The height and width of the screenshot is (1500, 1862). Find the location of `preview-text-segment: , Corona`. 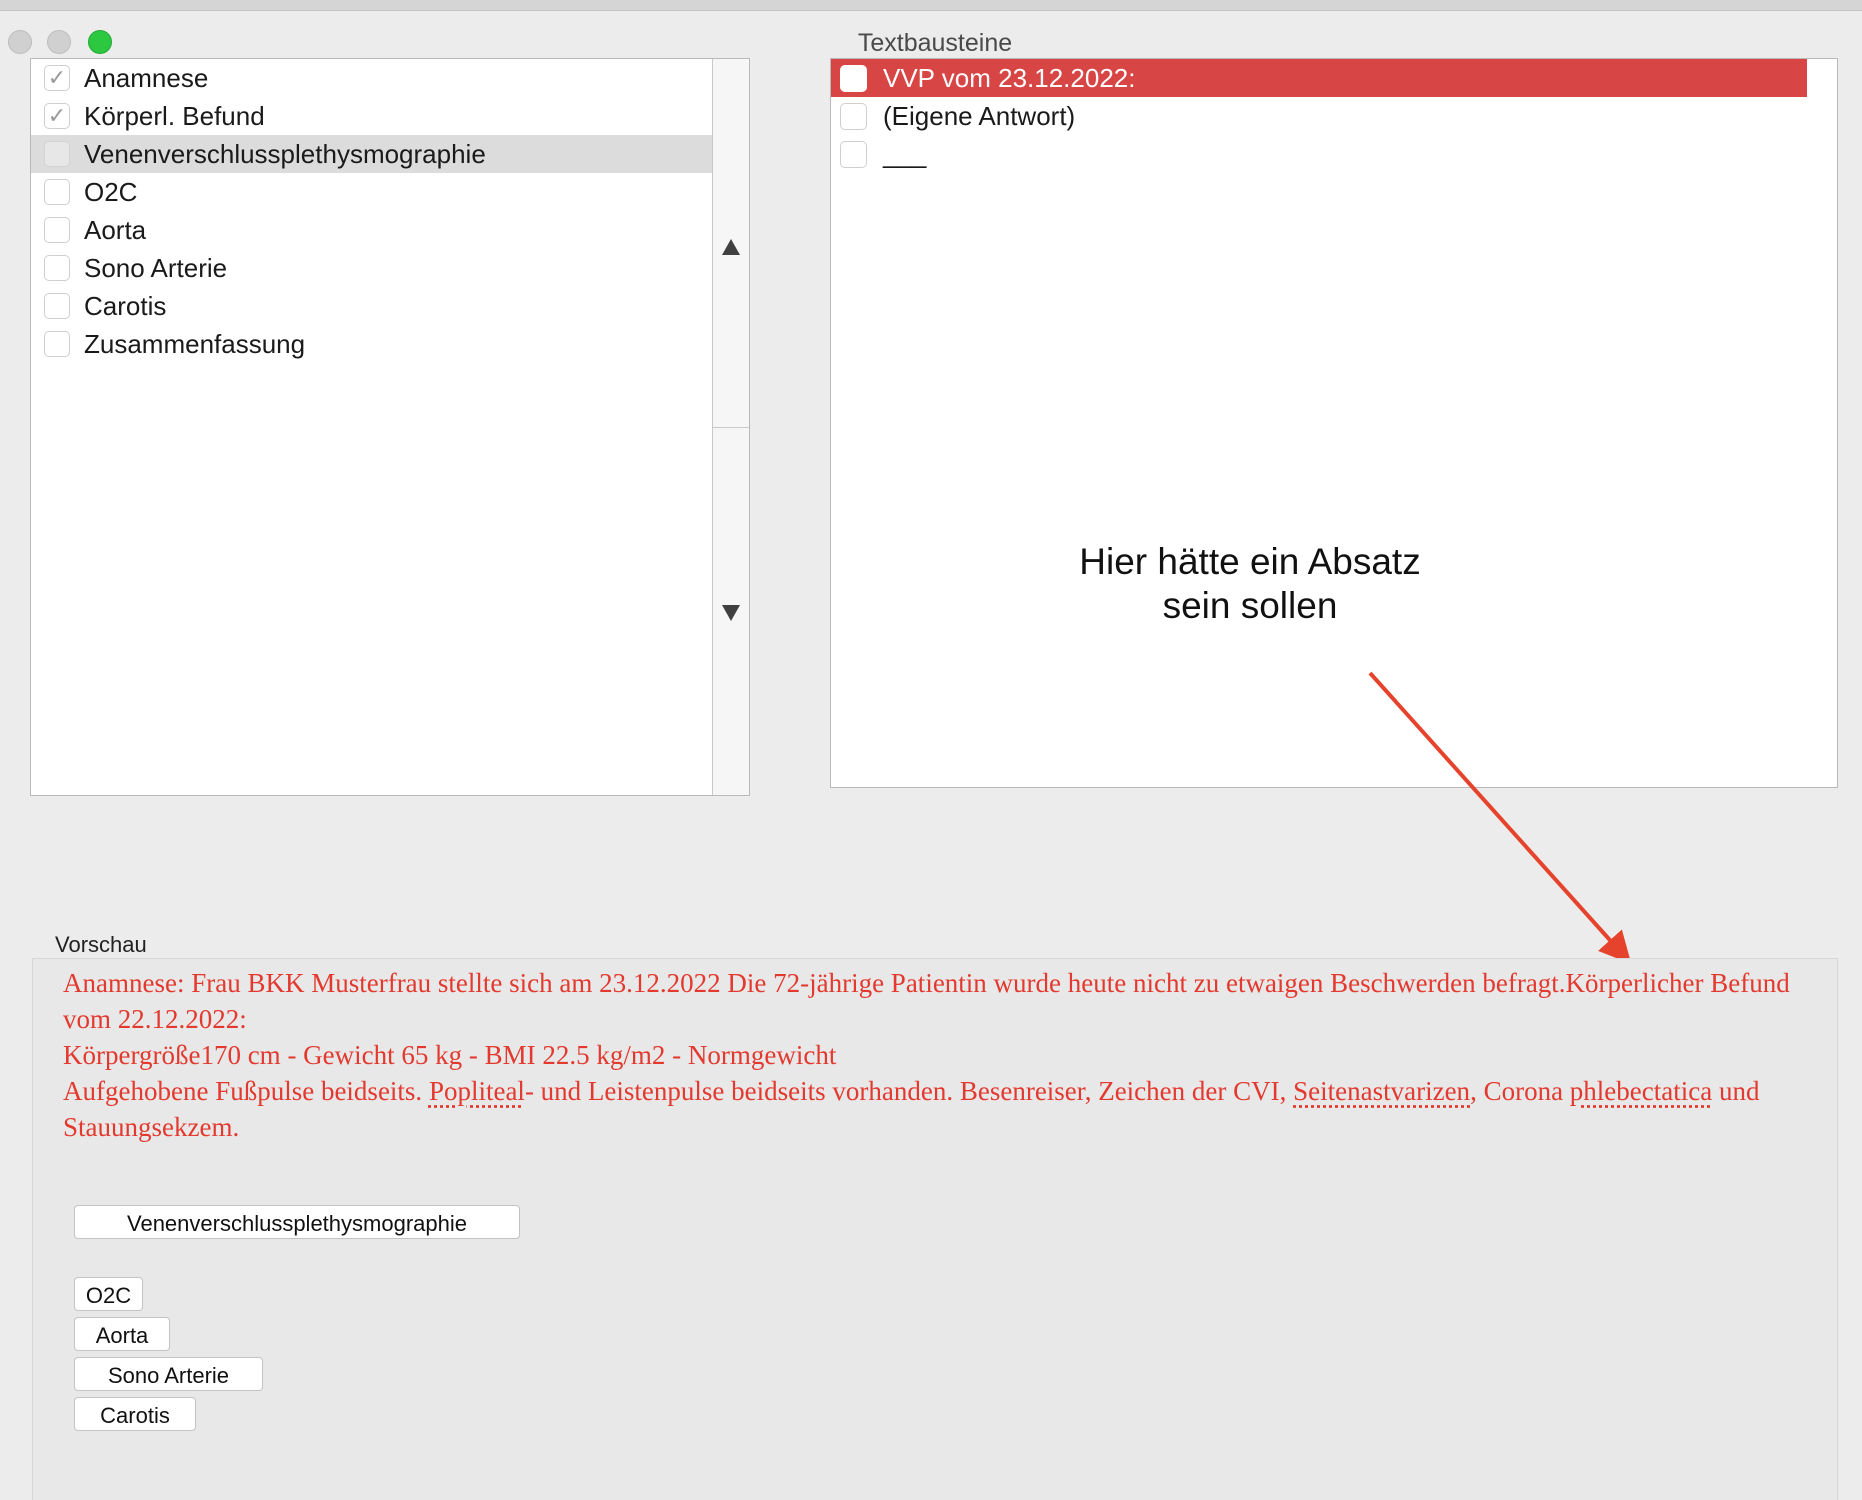

preview-text-segment: , Corona is located at coordinates (1520, 1091).